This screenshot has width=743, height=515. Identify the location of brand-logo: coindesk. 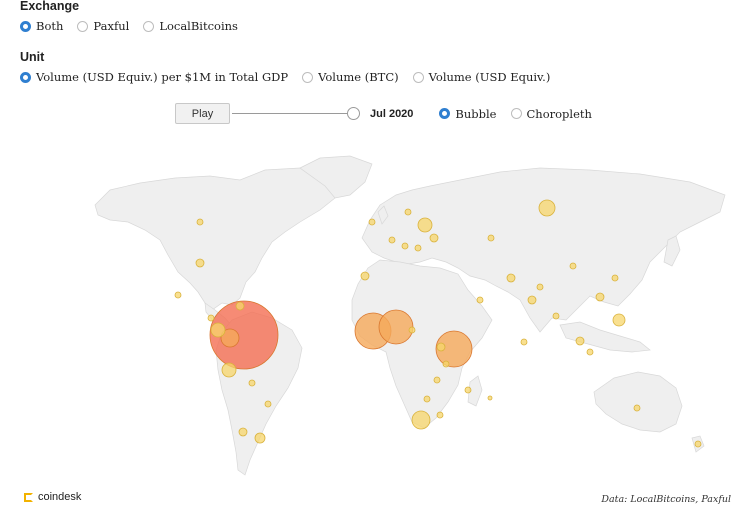
(52, 497).